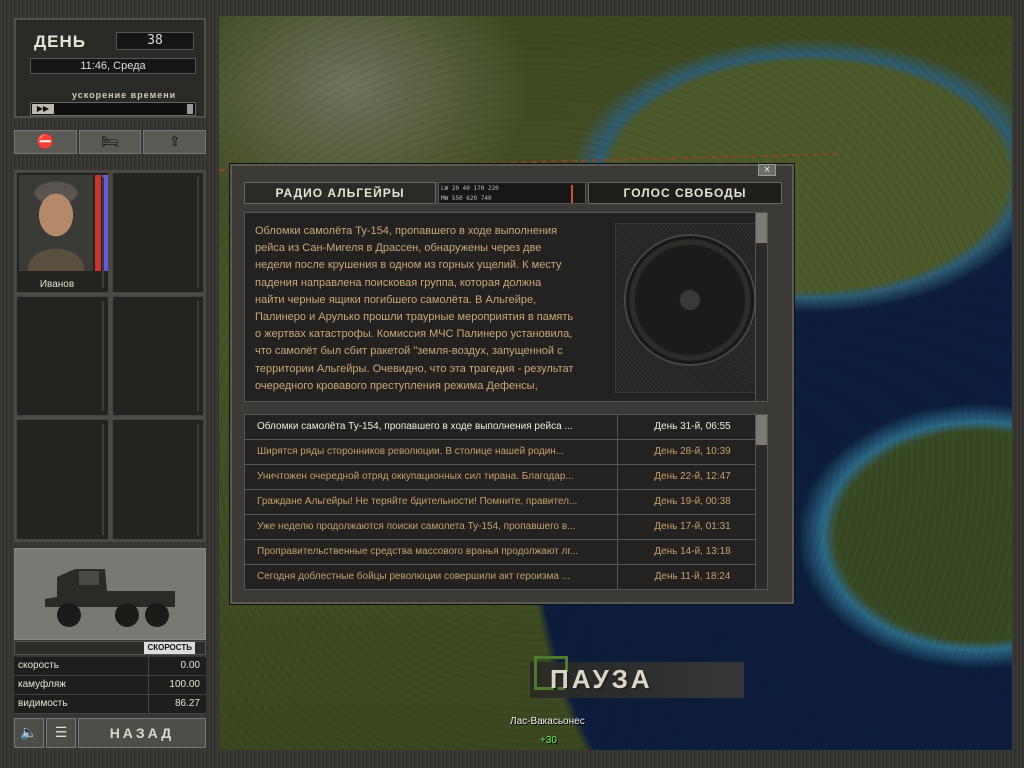  What do you see at coordinates (56, 223) in the screenshot?
I see `merc-portrait` at bounding box center [56, 223].